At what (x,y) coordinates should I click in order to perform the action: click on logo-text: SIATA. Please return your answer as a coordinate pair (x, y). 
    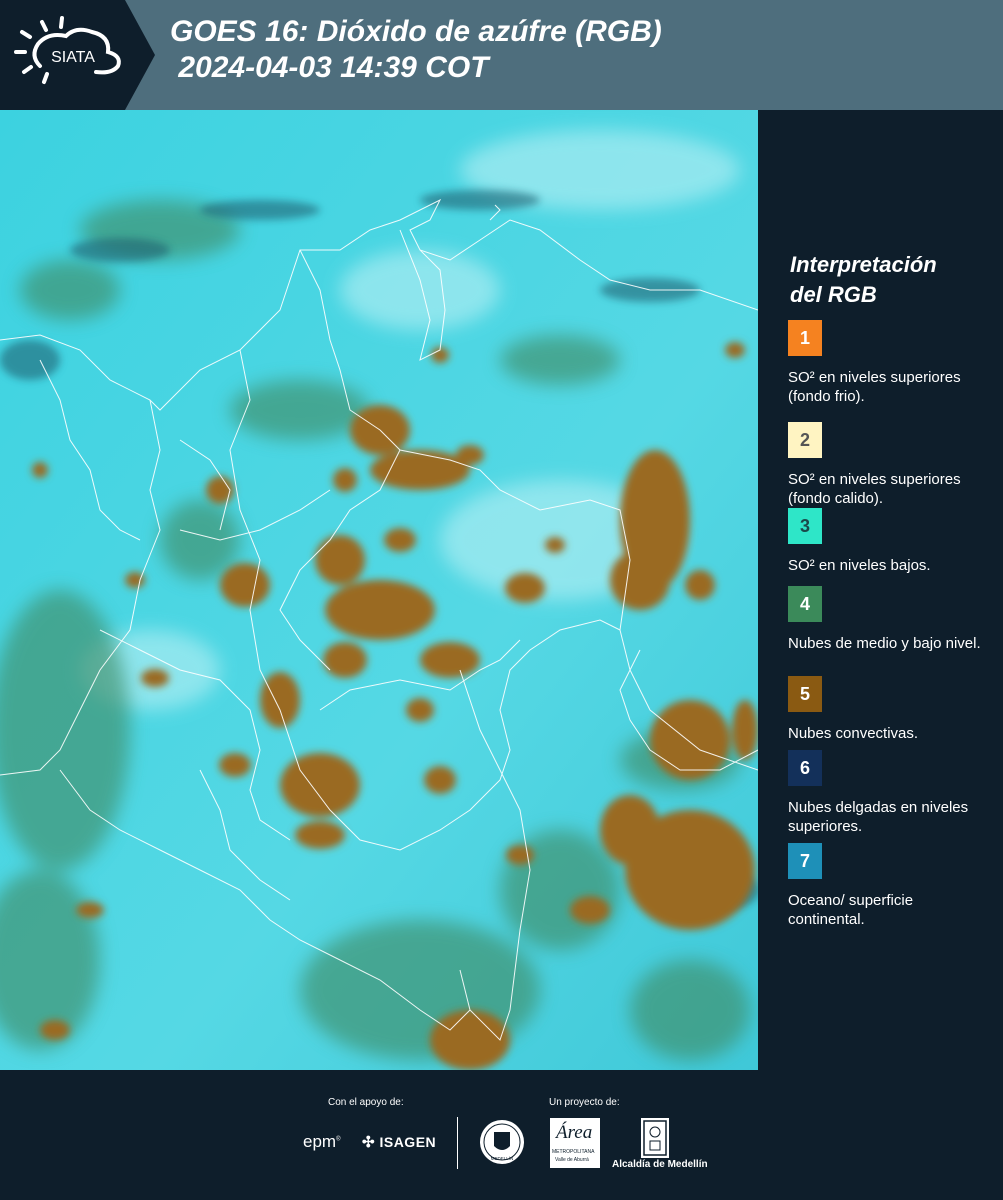
    Looking at the image, I should click on (73, 57).